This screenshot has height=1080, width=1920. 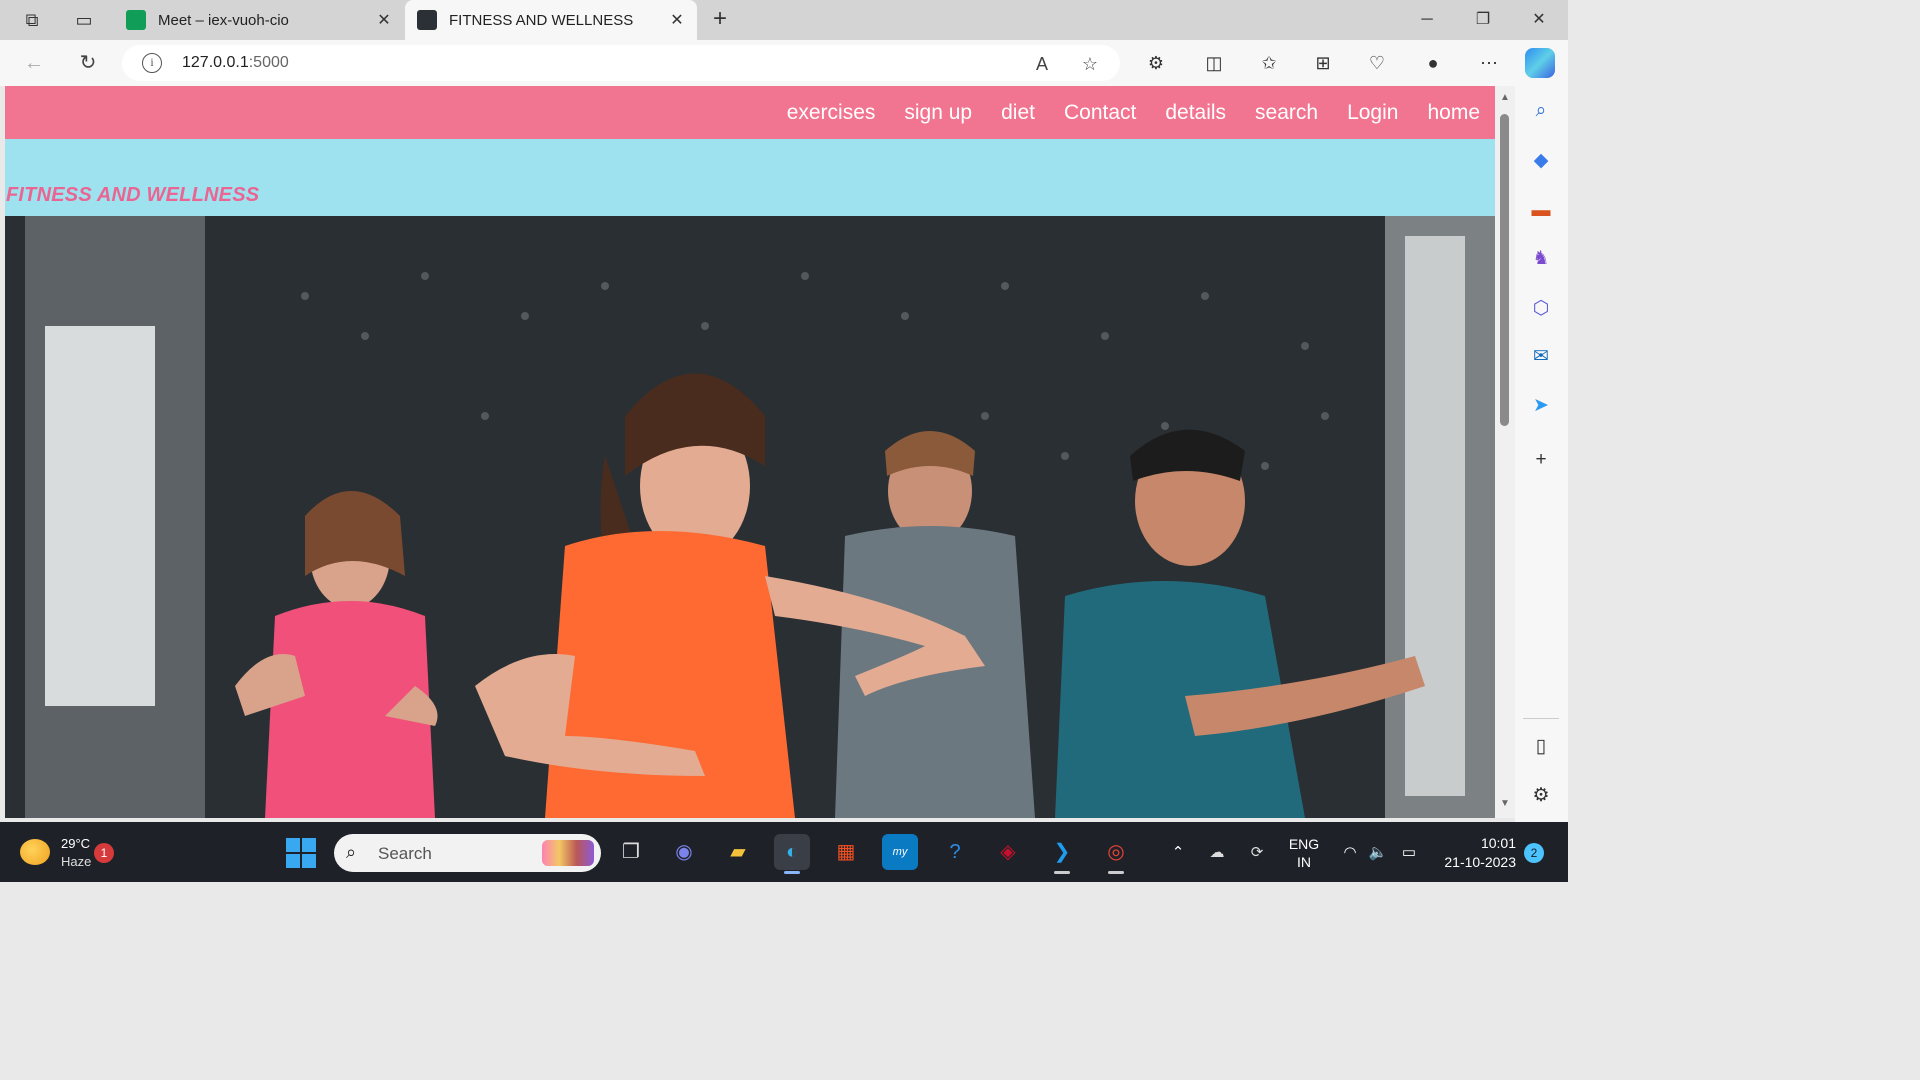 I want to click on games-icon: ♞, so click(x=1541, y=259).